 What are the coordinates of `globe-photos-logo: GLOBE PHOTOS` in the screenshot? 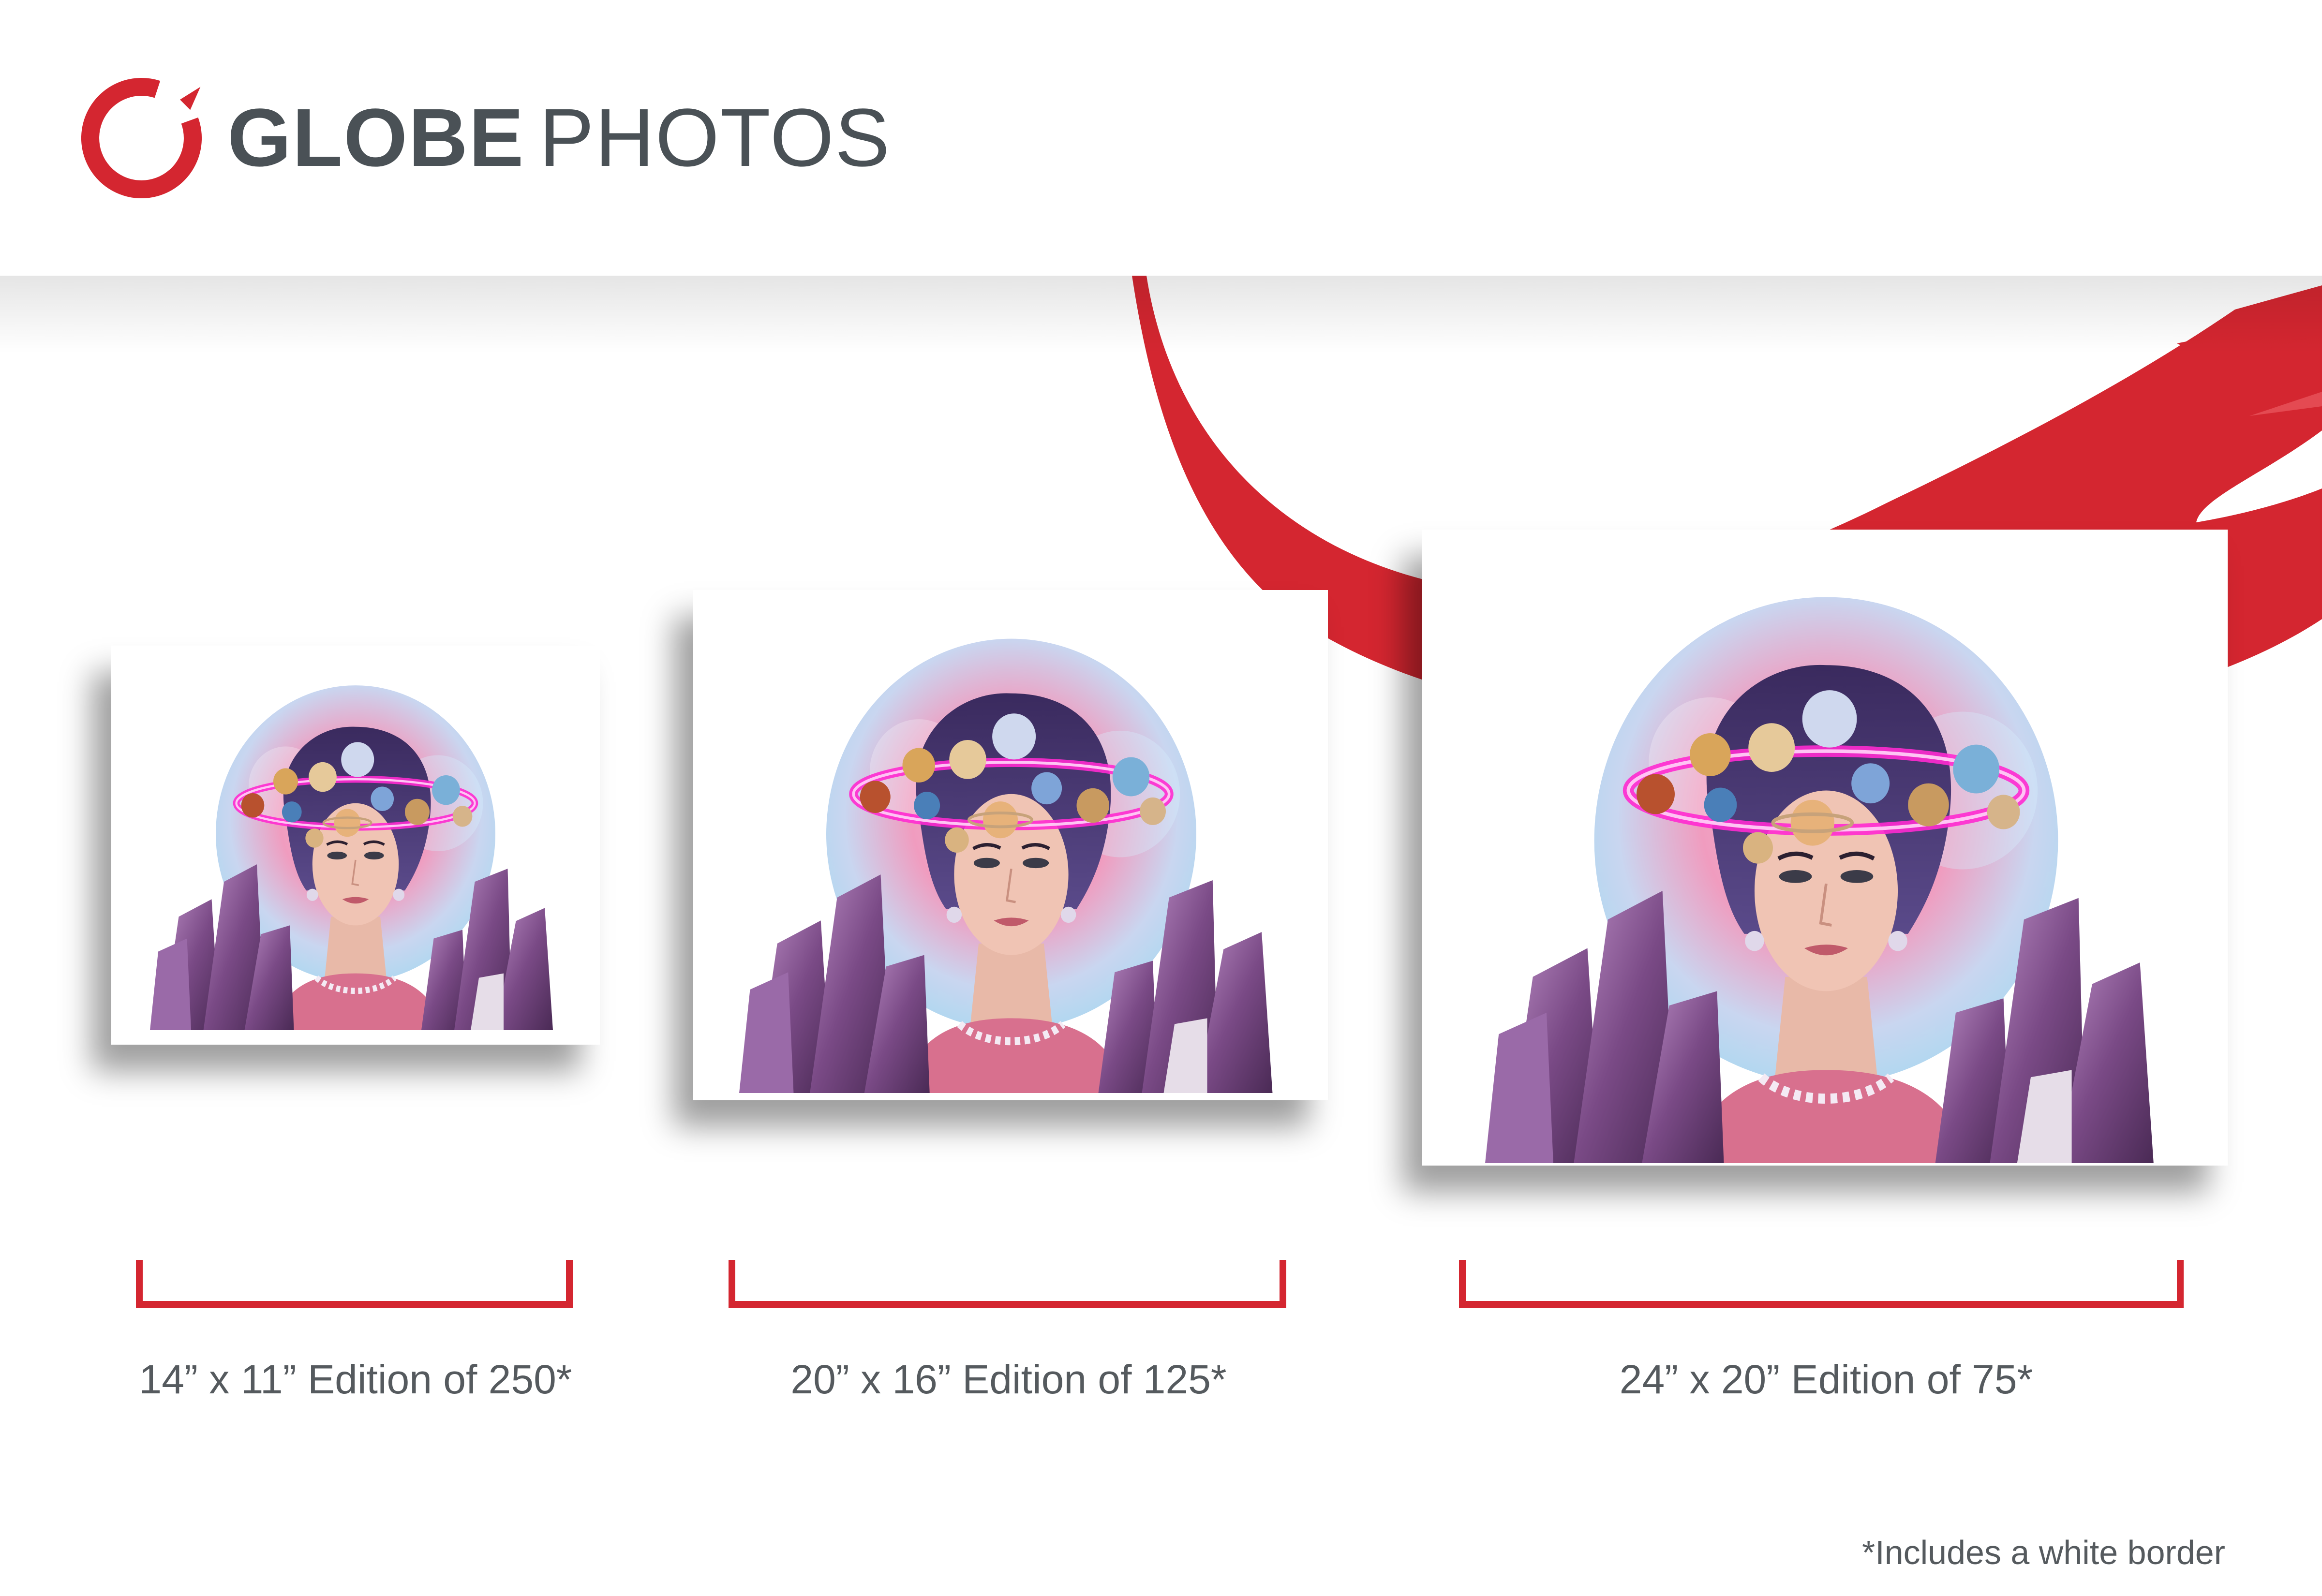 It's located at (484, 138).